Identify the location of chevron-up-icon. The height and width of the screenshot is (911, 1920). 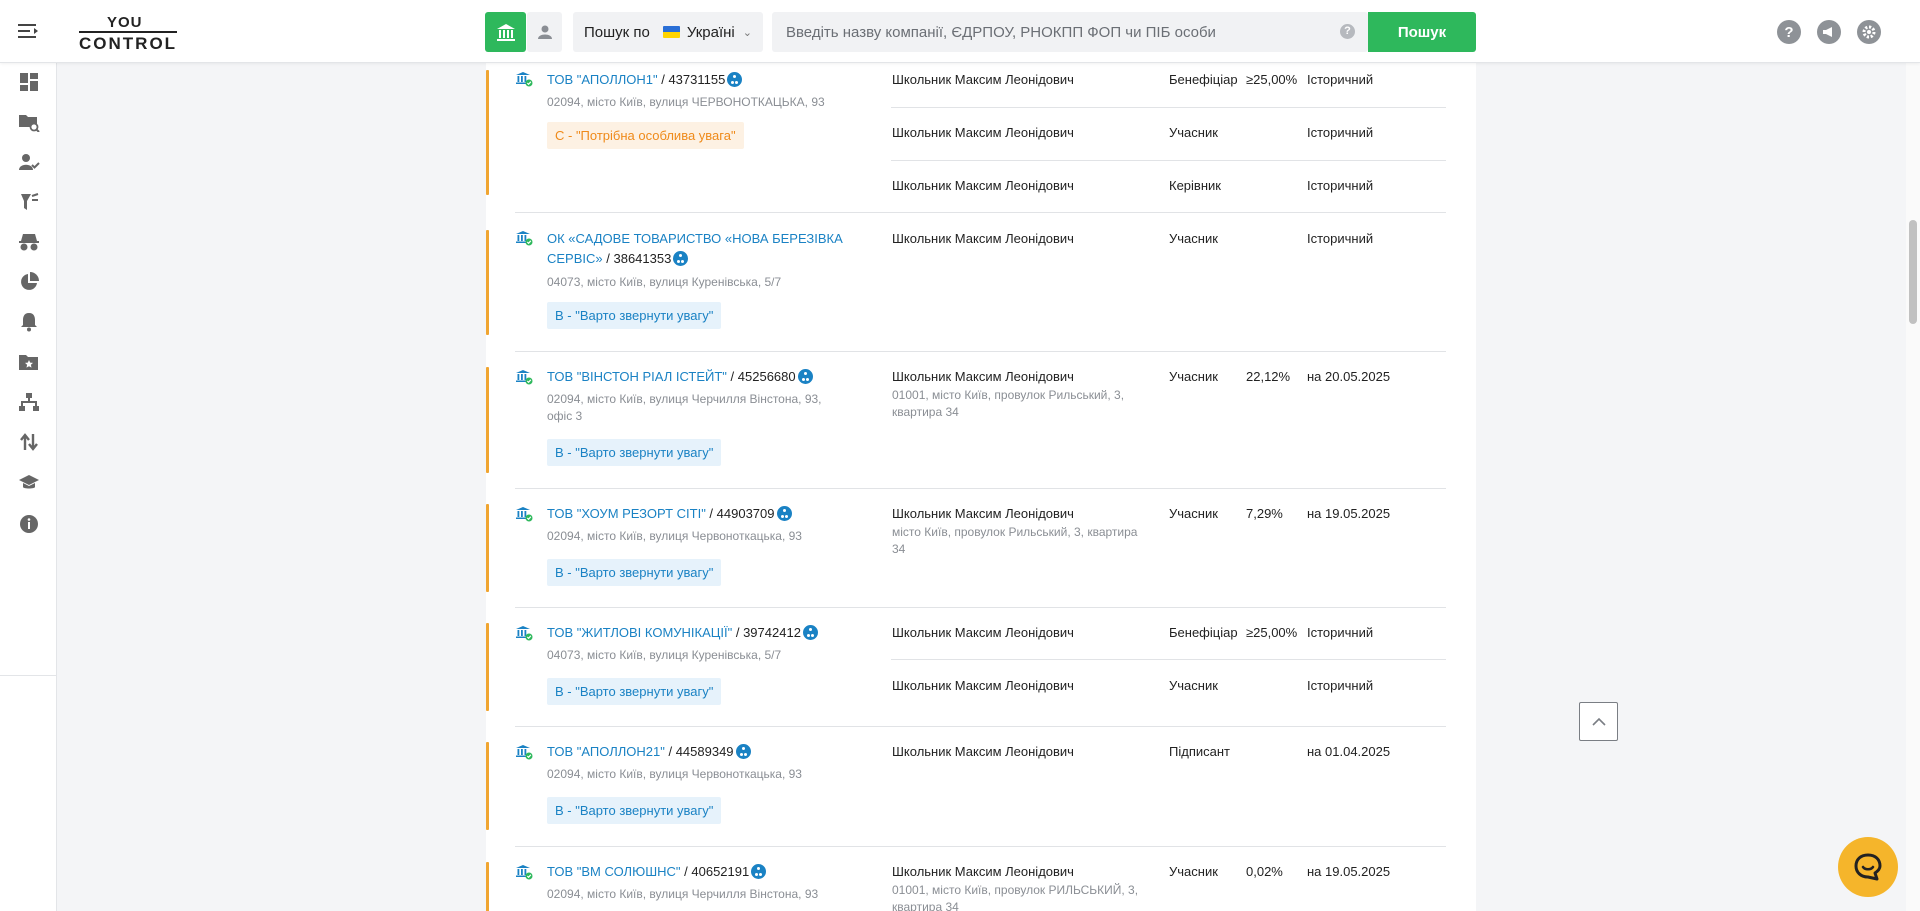
(1598, 721).